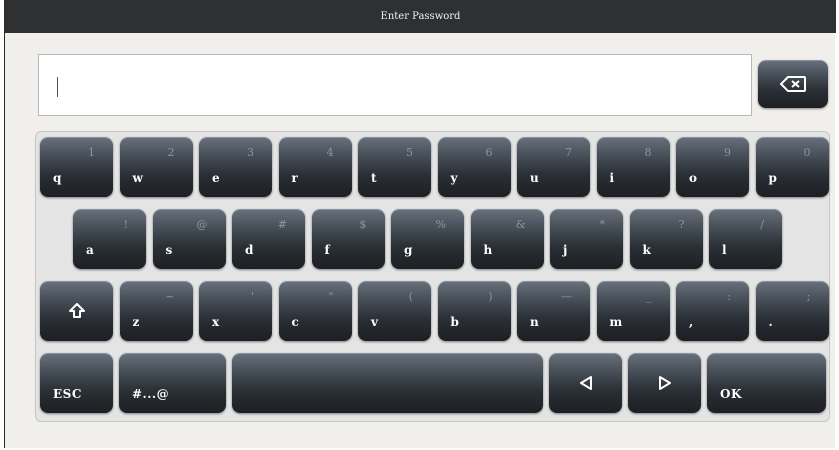  What do you see at coordinates (535, 322) in the screenshot?
I see `key-label: n` at bounding box center [535, 322].